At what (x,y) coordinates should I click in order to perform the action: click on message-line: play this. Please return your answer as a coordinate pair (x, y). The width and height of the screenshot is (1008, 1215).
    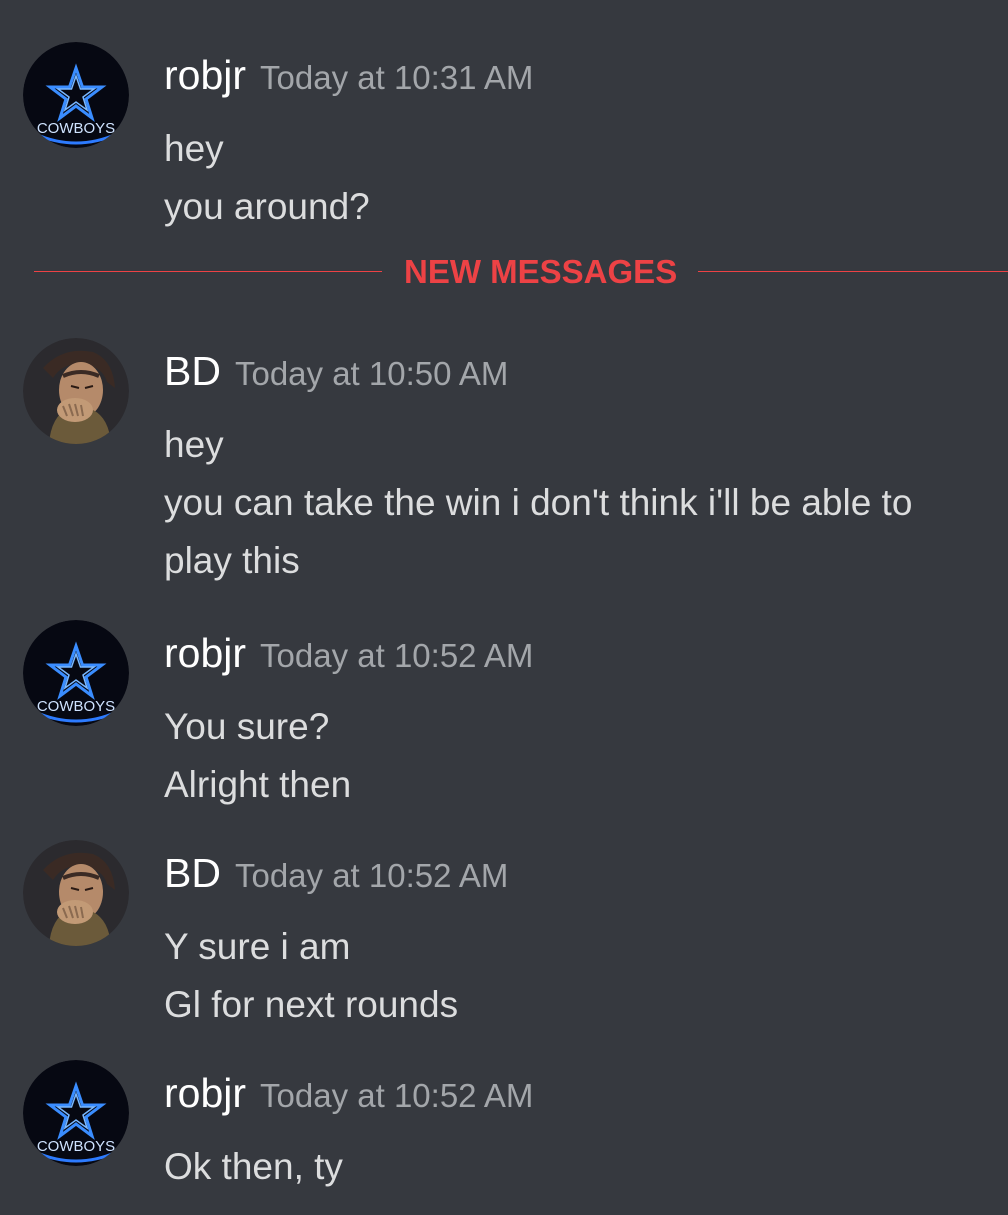
    Looking at the image, I should click on (232, 560).